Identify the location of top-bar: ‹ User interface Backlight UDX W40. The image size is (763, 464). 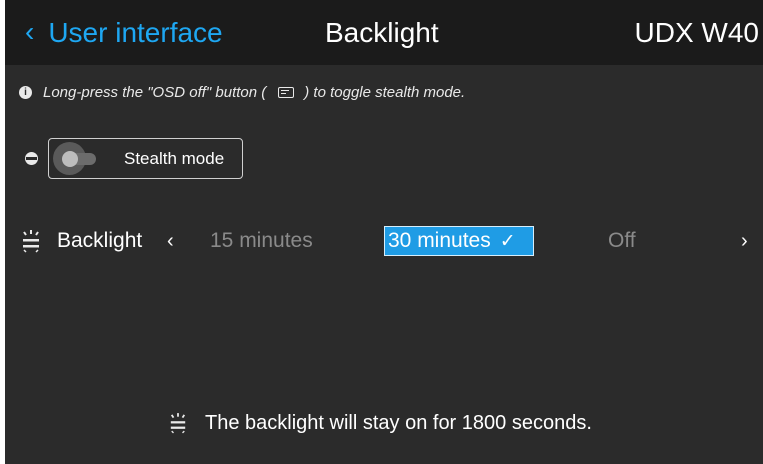
(384, 32).